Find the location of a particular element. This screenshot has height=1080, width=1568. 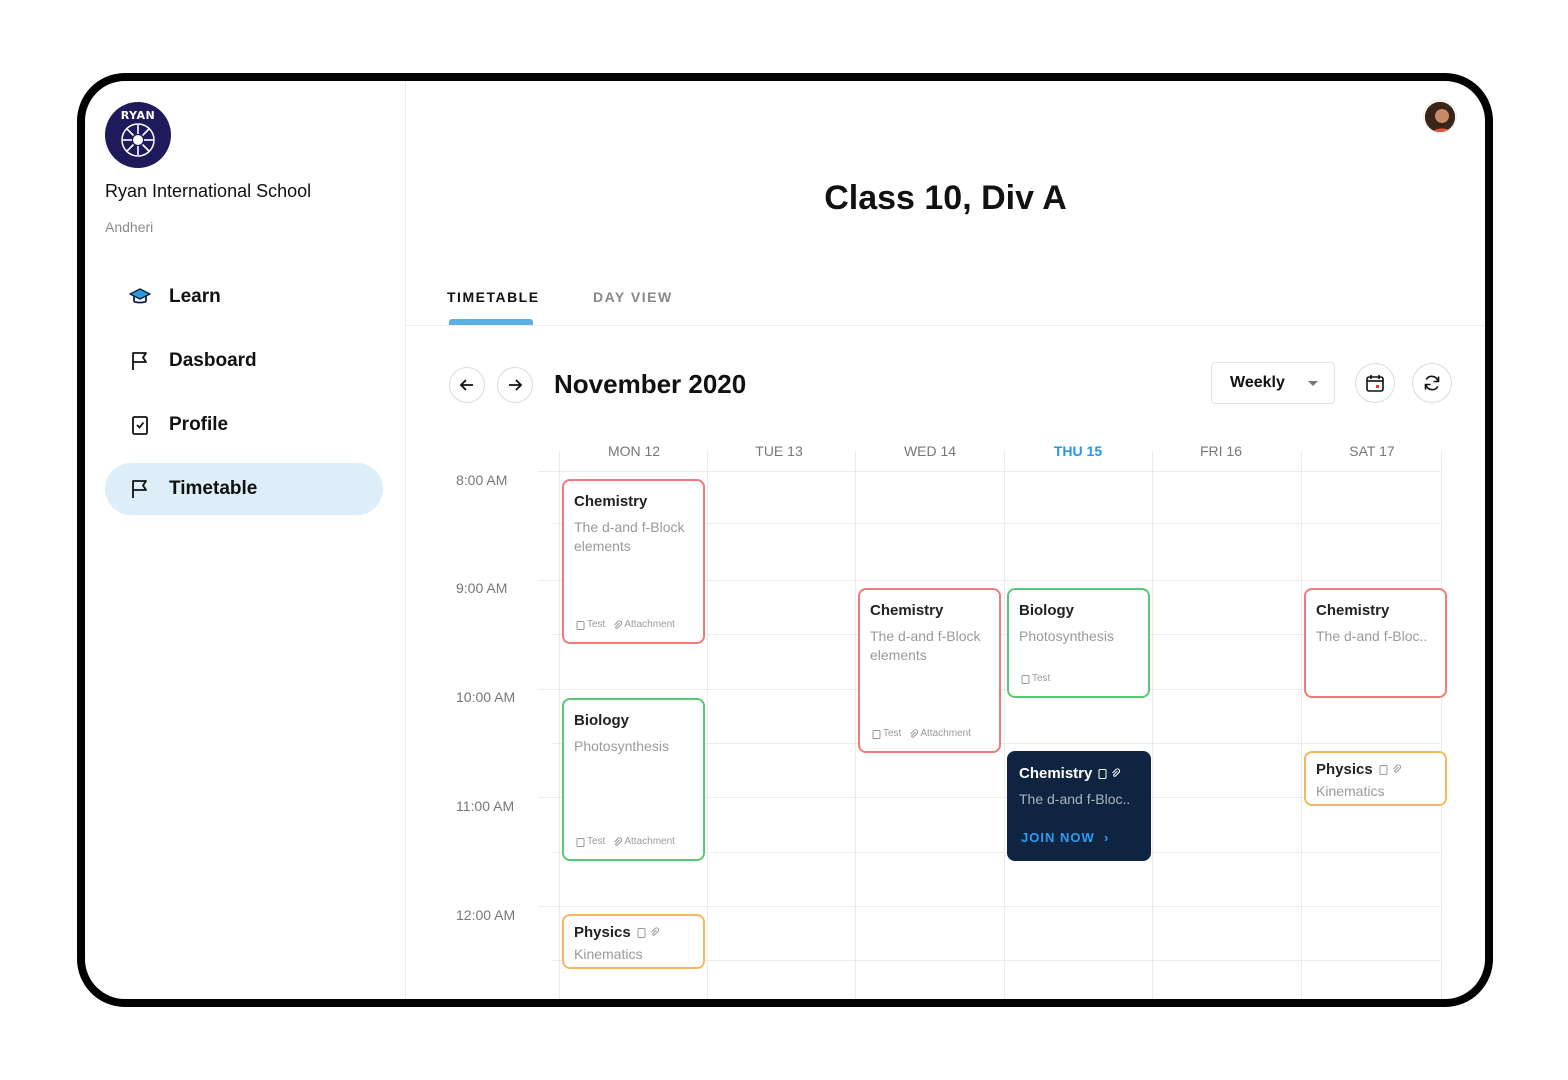

page-title: Class 10, Div A is located at coordinates (945, 198).